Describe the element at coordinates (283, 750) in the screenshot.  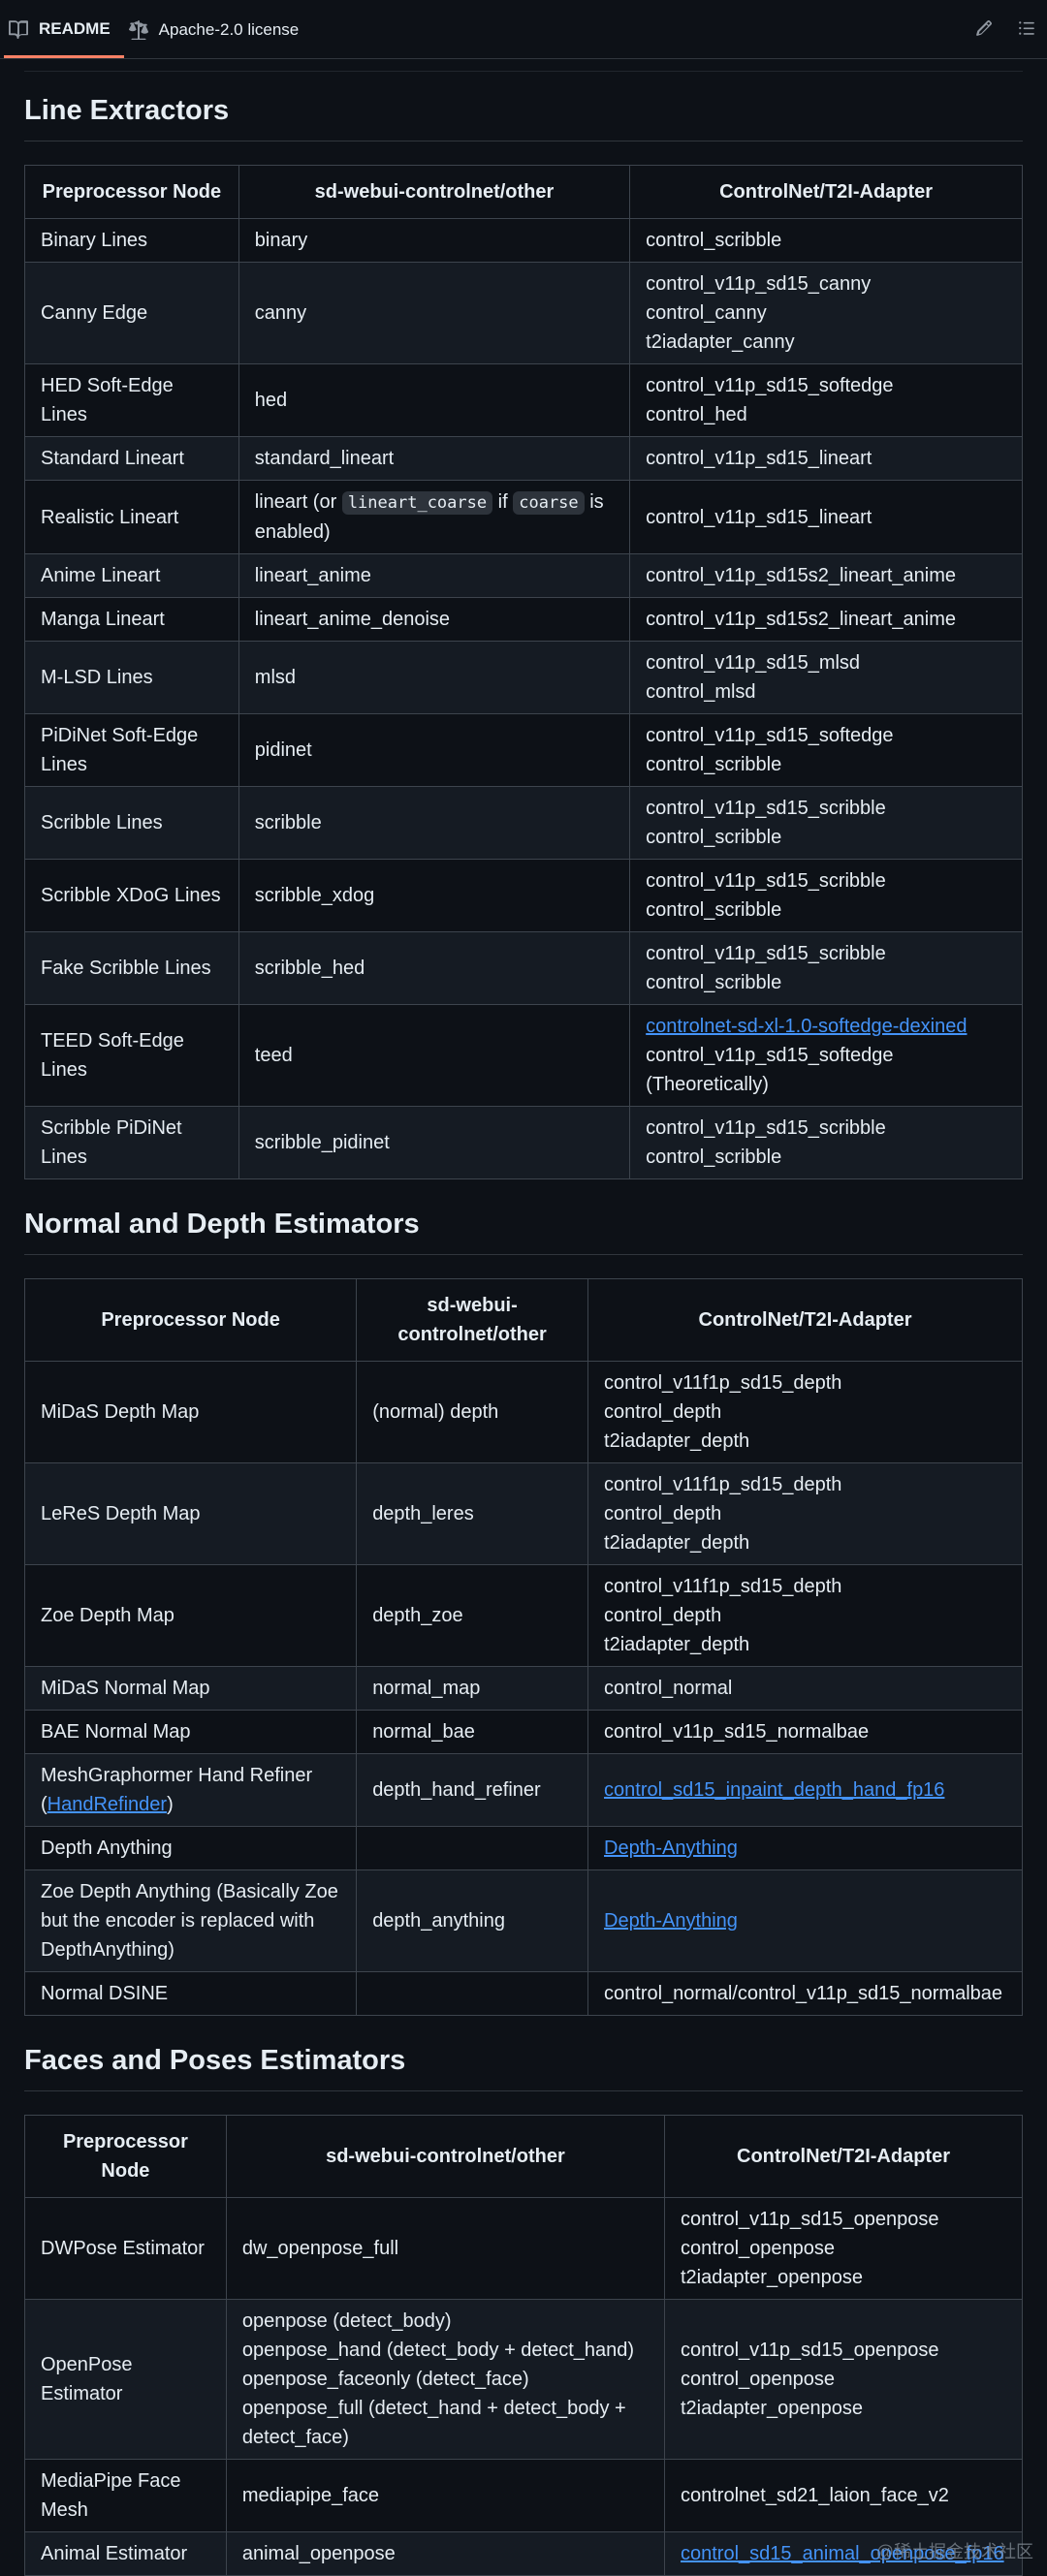
I see `other-text: pidinet` at that location.